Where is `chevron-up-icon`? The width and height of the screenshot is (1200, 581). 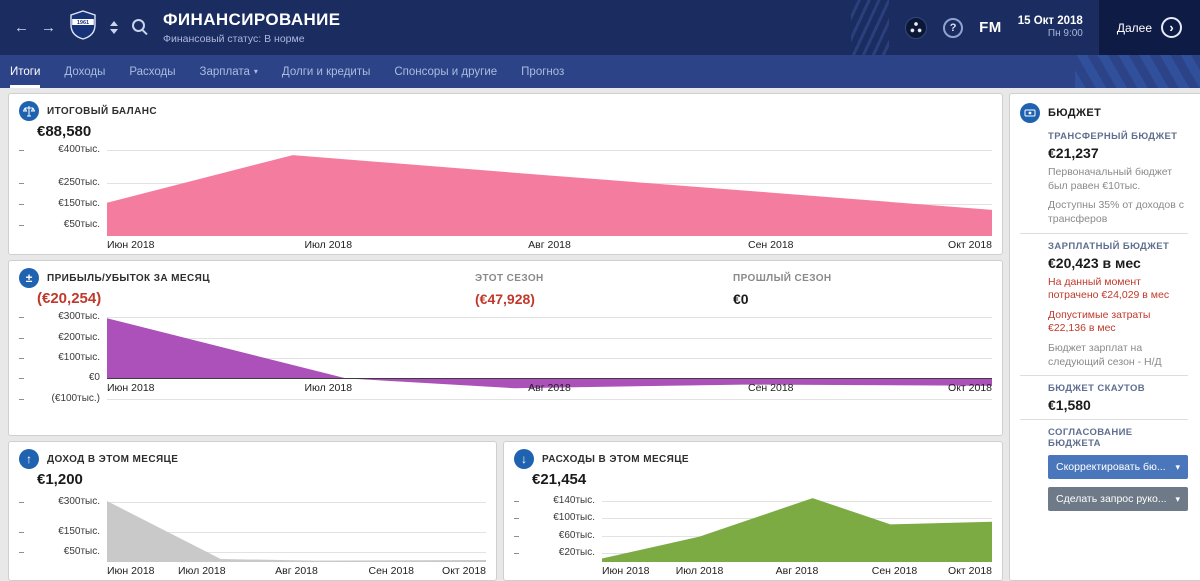
chevron-up-icon is located at coordinates (114, 23).